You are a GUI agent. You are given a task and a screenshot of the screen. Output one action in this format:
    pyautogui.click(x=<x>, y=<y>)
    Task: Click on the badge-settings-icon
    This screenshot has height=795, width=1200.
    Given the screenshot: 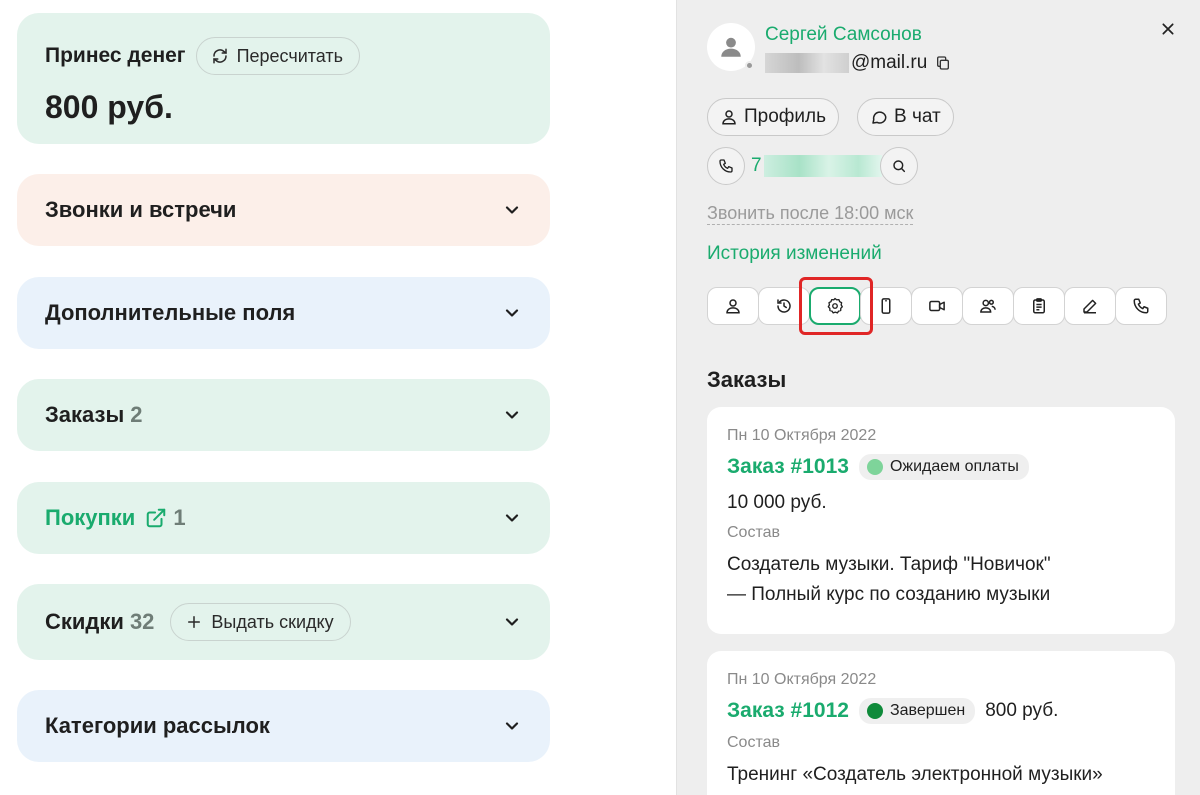 What is the action you would take?
    pyautogui.click(x=835, y=305)
    